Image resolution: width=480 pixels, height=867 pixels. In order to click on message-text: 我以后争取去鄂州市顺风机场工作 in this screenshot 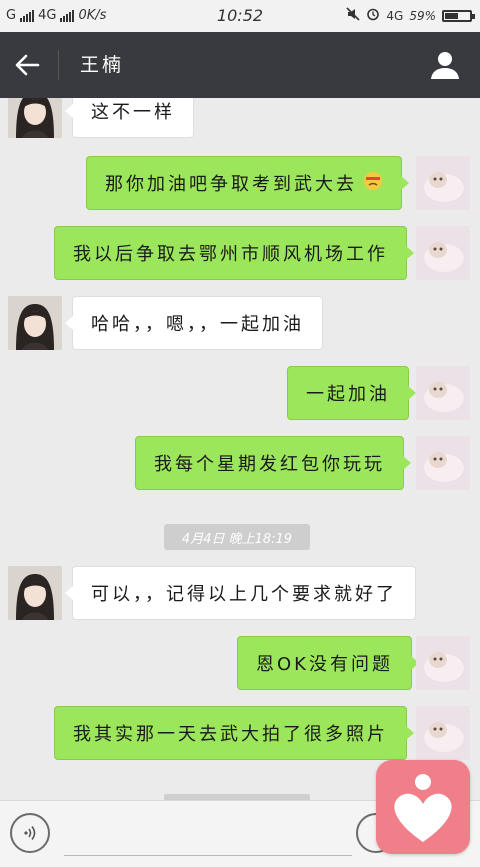, I will do `click(230, 254)`.